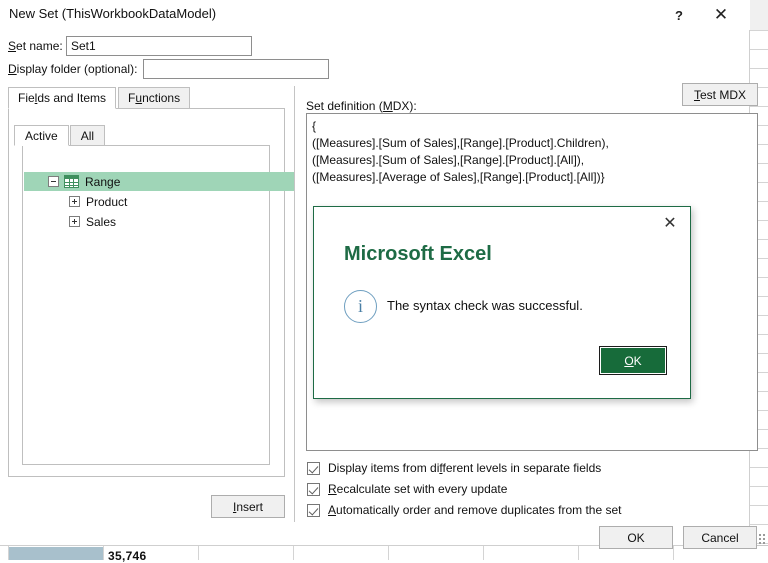 The width and height of the screenshot is (768, 563). I want to click on display-folder-label: Display folder (optional):, so click(73, 69).